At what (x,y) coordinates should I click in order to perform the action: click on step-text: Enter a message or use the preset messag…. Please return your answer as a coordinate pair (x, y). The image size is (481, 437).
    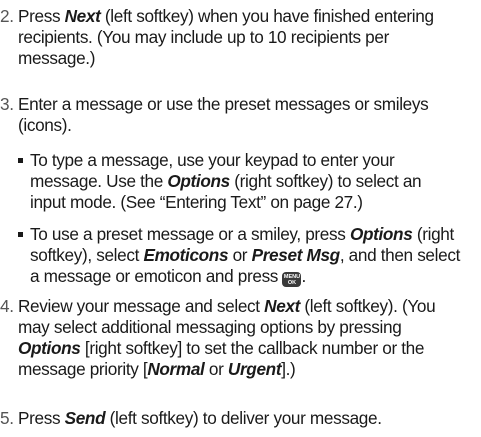
    Looking at the image, I should click on (249, 115).